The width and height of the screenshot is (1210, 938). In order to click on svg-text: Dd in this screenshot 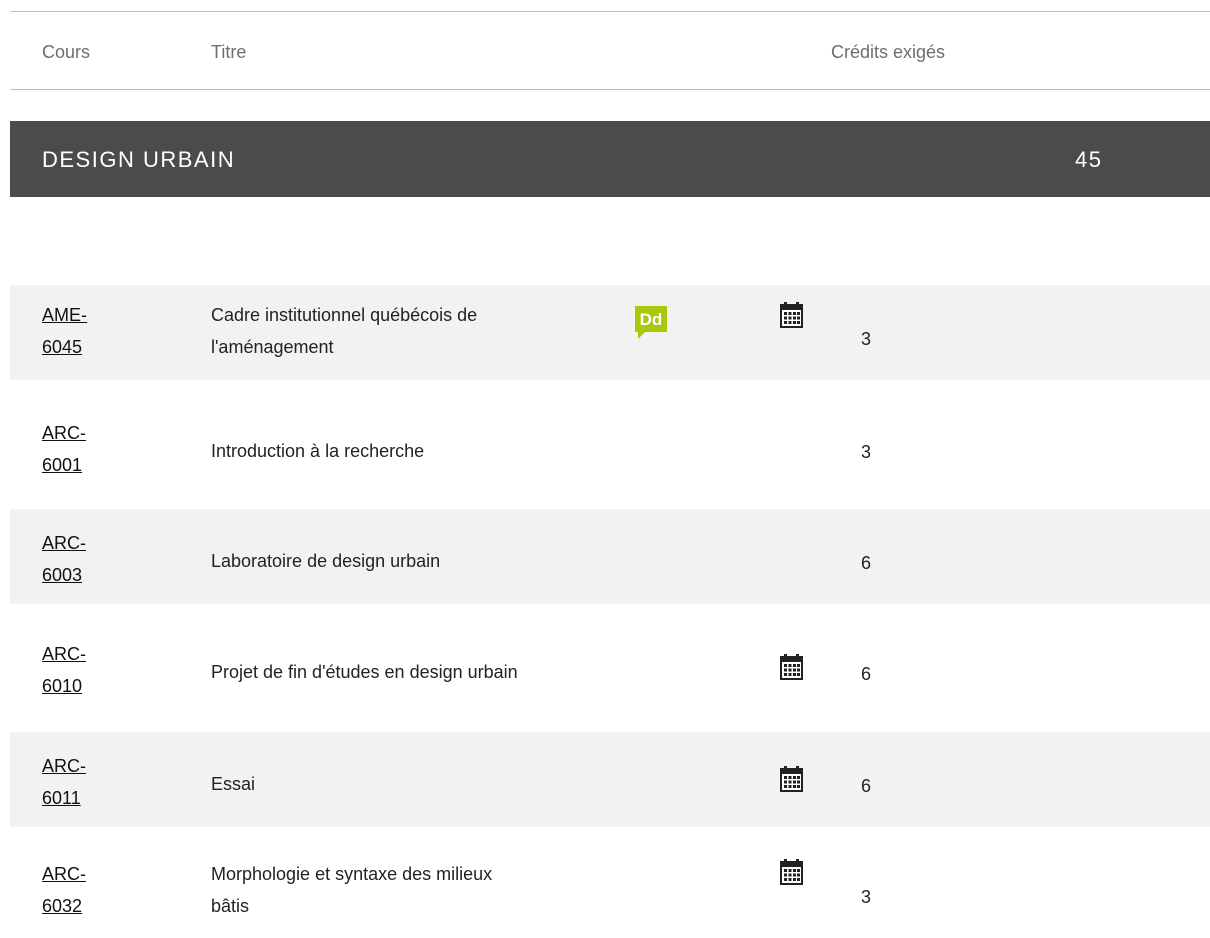, I will do `click(651, 319)`.